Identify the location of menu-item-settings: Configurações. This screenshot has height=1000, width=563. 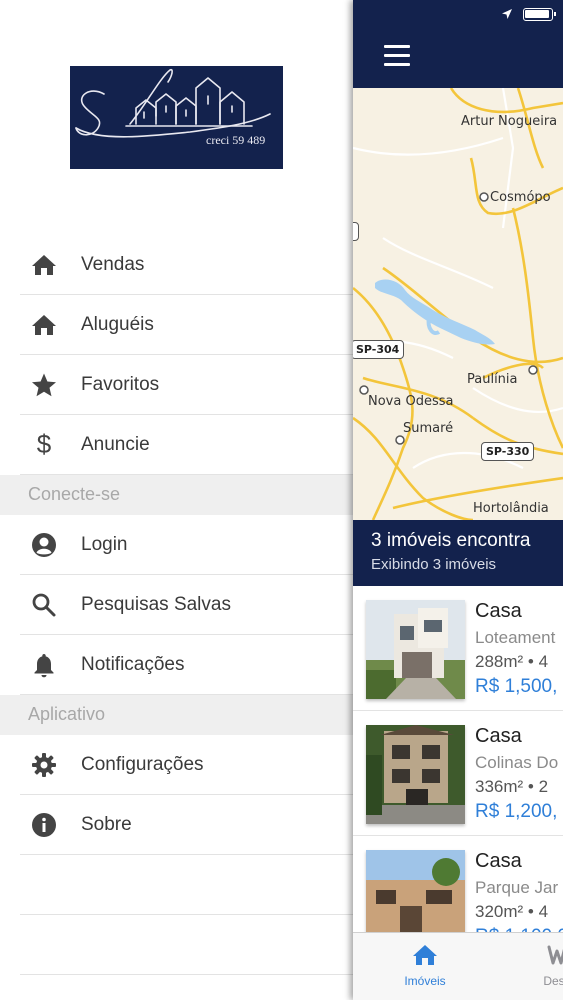
(186, 765).